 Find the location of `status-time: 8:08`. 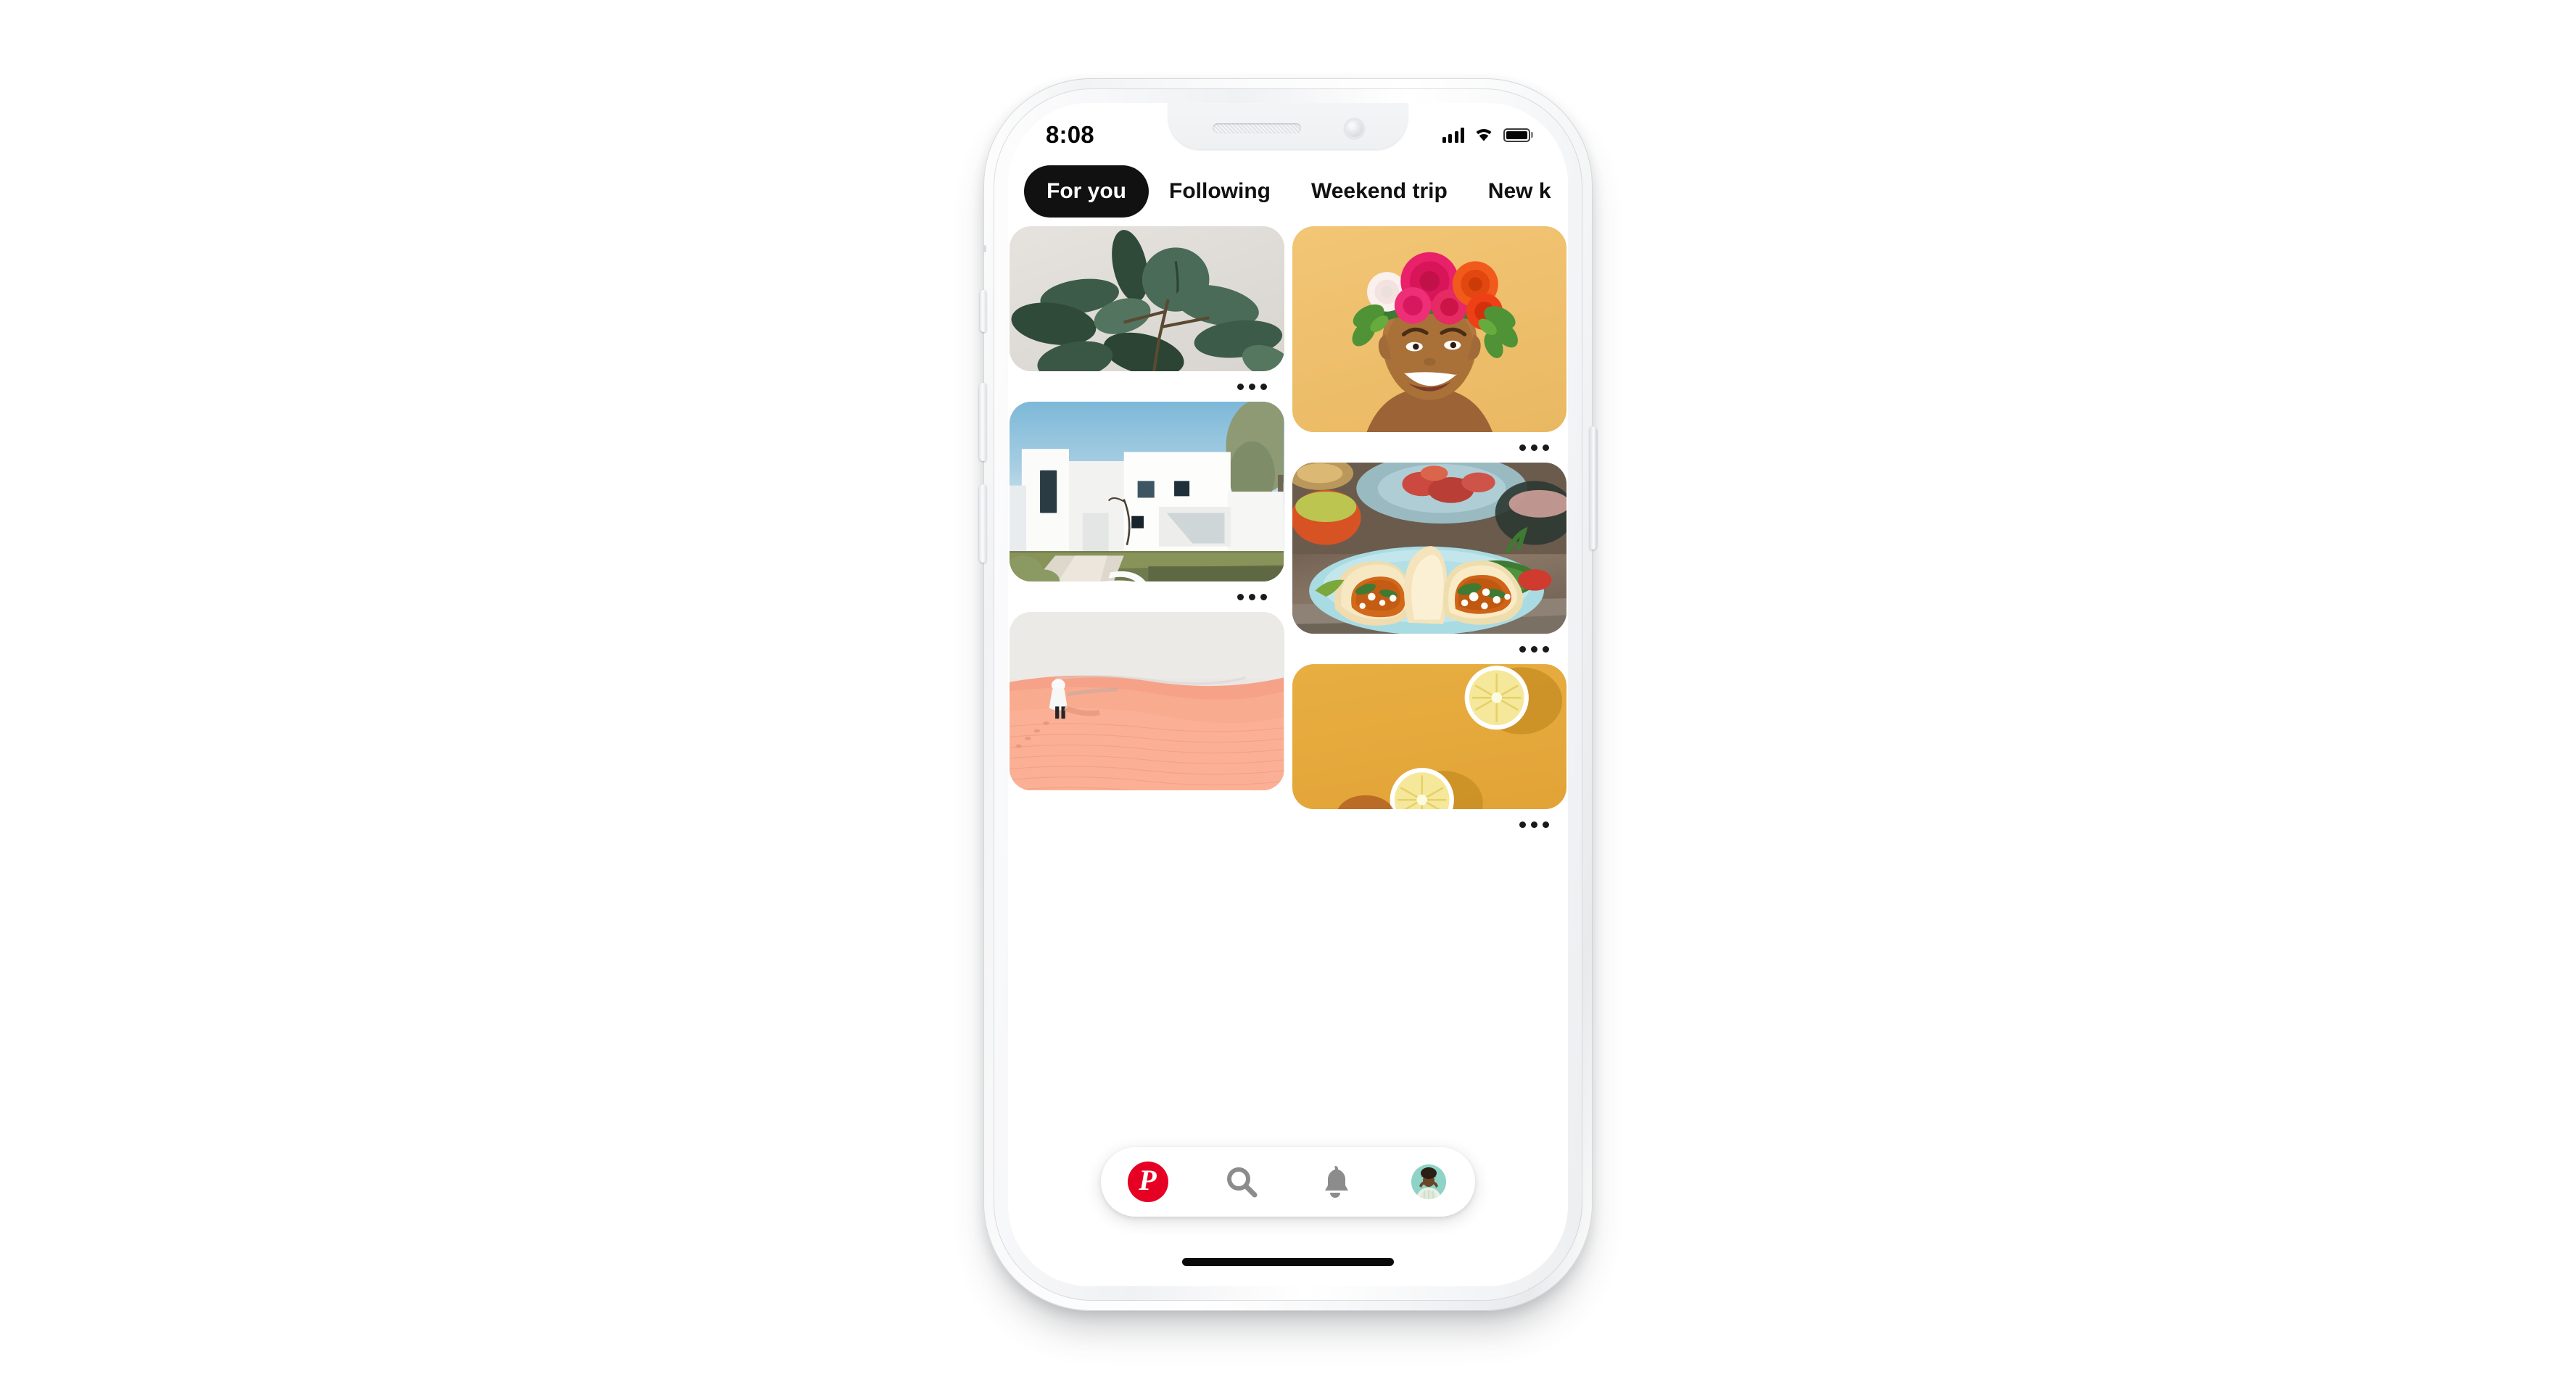

status-time: 8:08 is located at coordinates (1070, 134).